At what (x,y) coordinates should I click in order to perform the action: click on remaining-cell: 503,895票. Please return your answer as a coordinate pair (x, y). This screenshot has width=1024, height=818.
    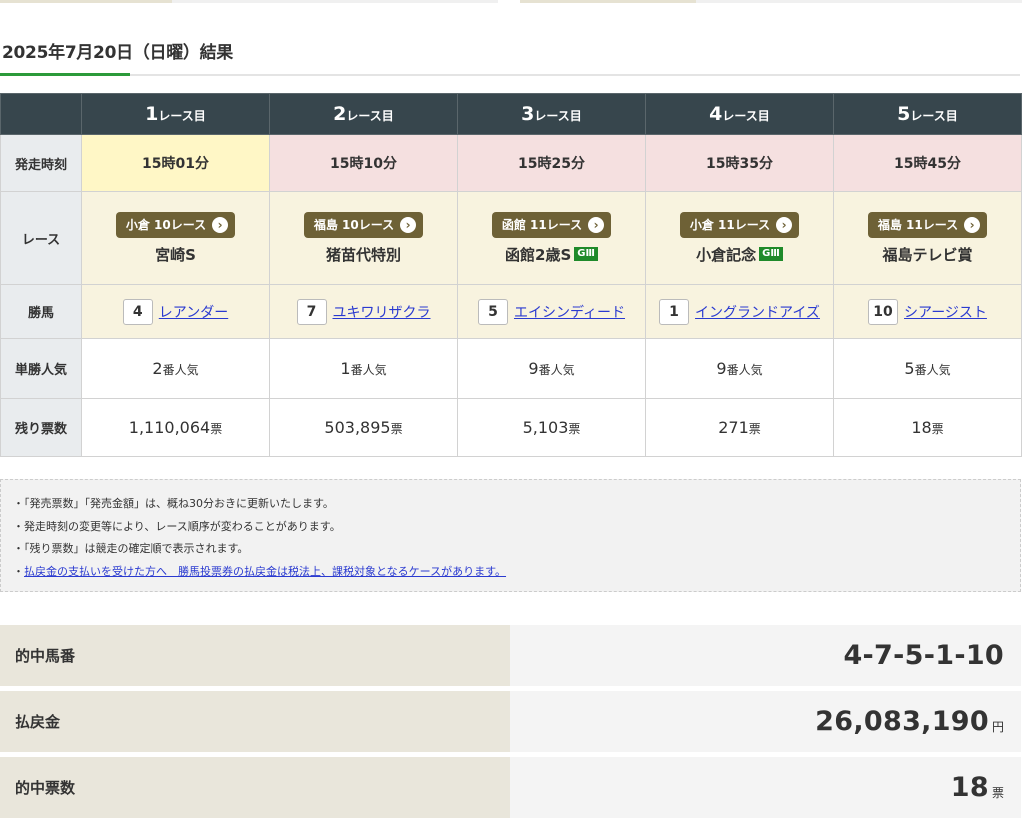
    Looking at the image, I should click on (363, 427).